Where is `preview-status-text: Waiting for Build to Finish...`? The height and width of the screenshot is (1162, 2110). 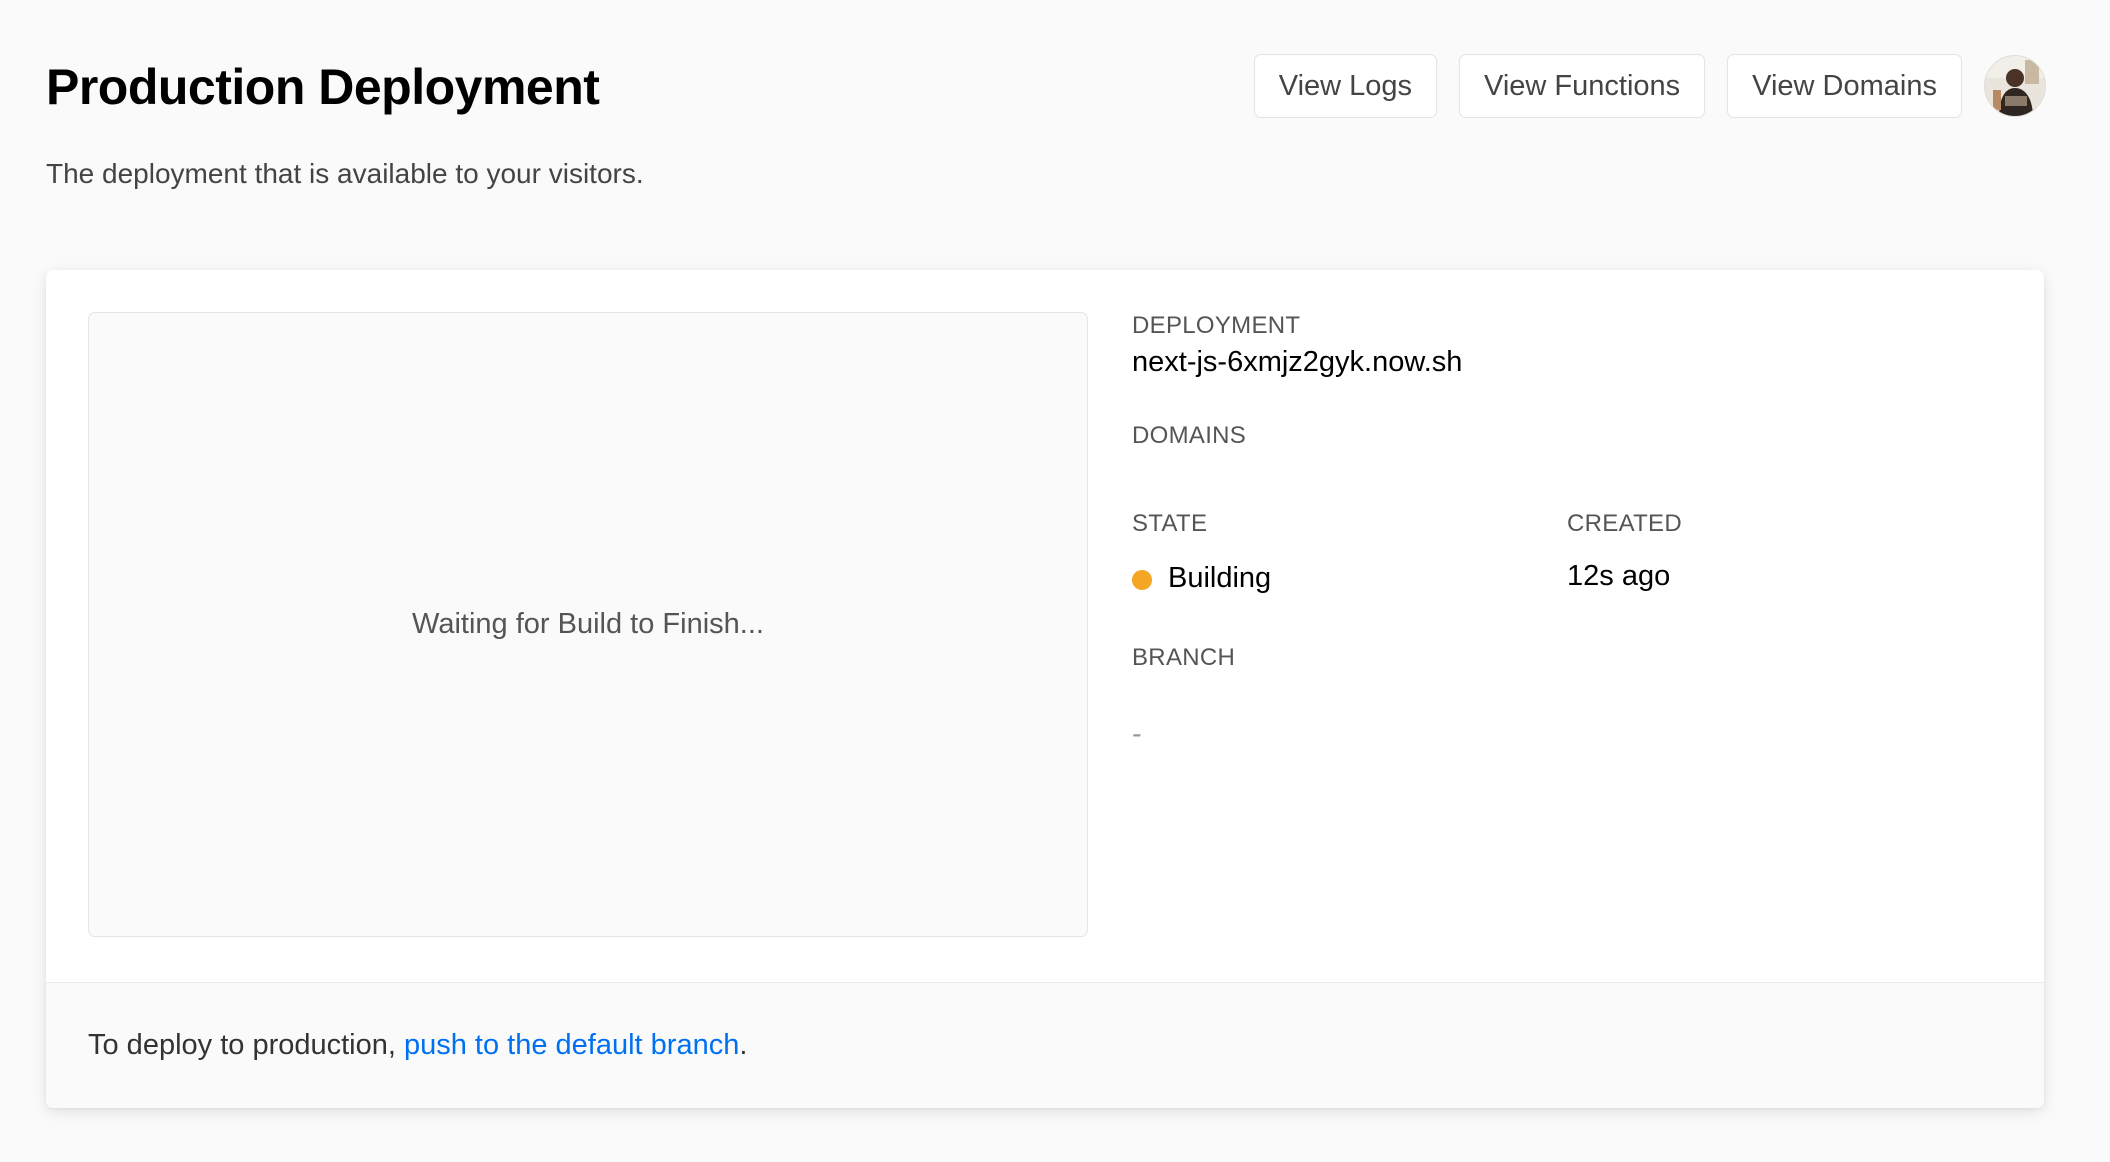
preview-status-text: Waiting for Build to Finish... is located at coordinates (588, 624).